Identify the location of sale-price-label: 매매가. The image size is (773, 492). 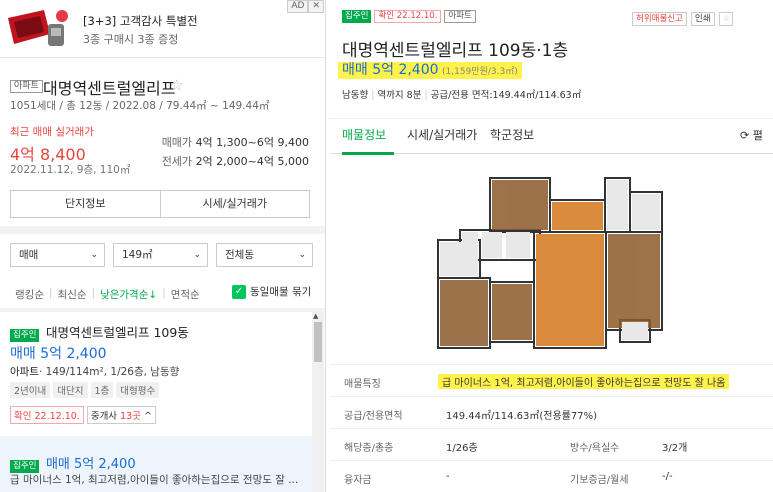
(177, 142).